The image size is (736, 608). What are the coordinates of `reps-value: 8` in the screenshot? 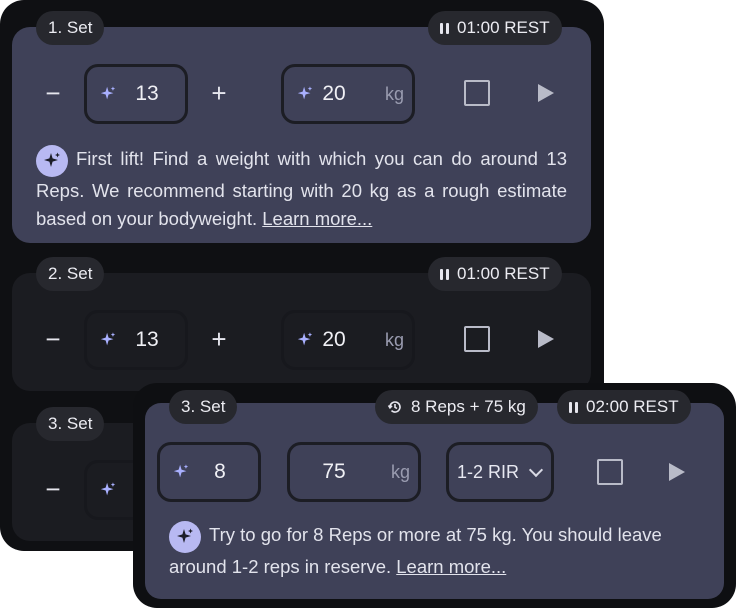 It's located at (220, 471).